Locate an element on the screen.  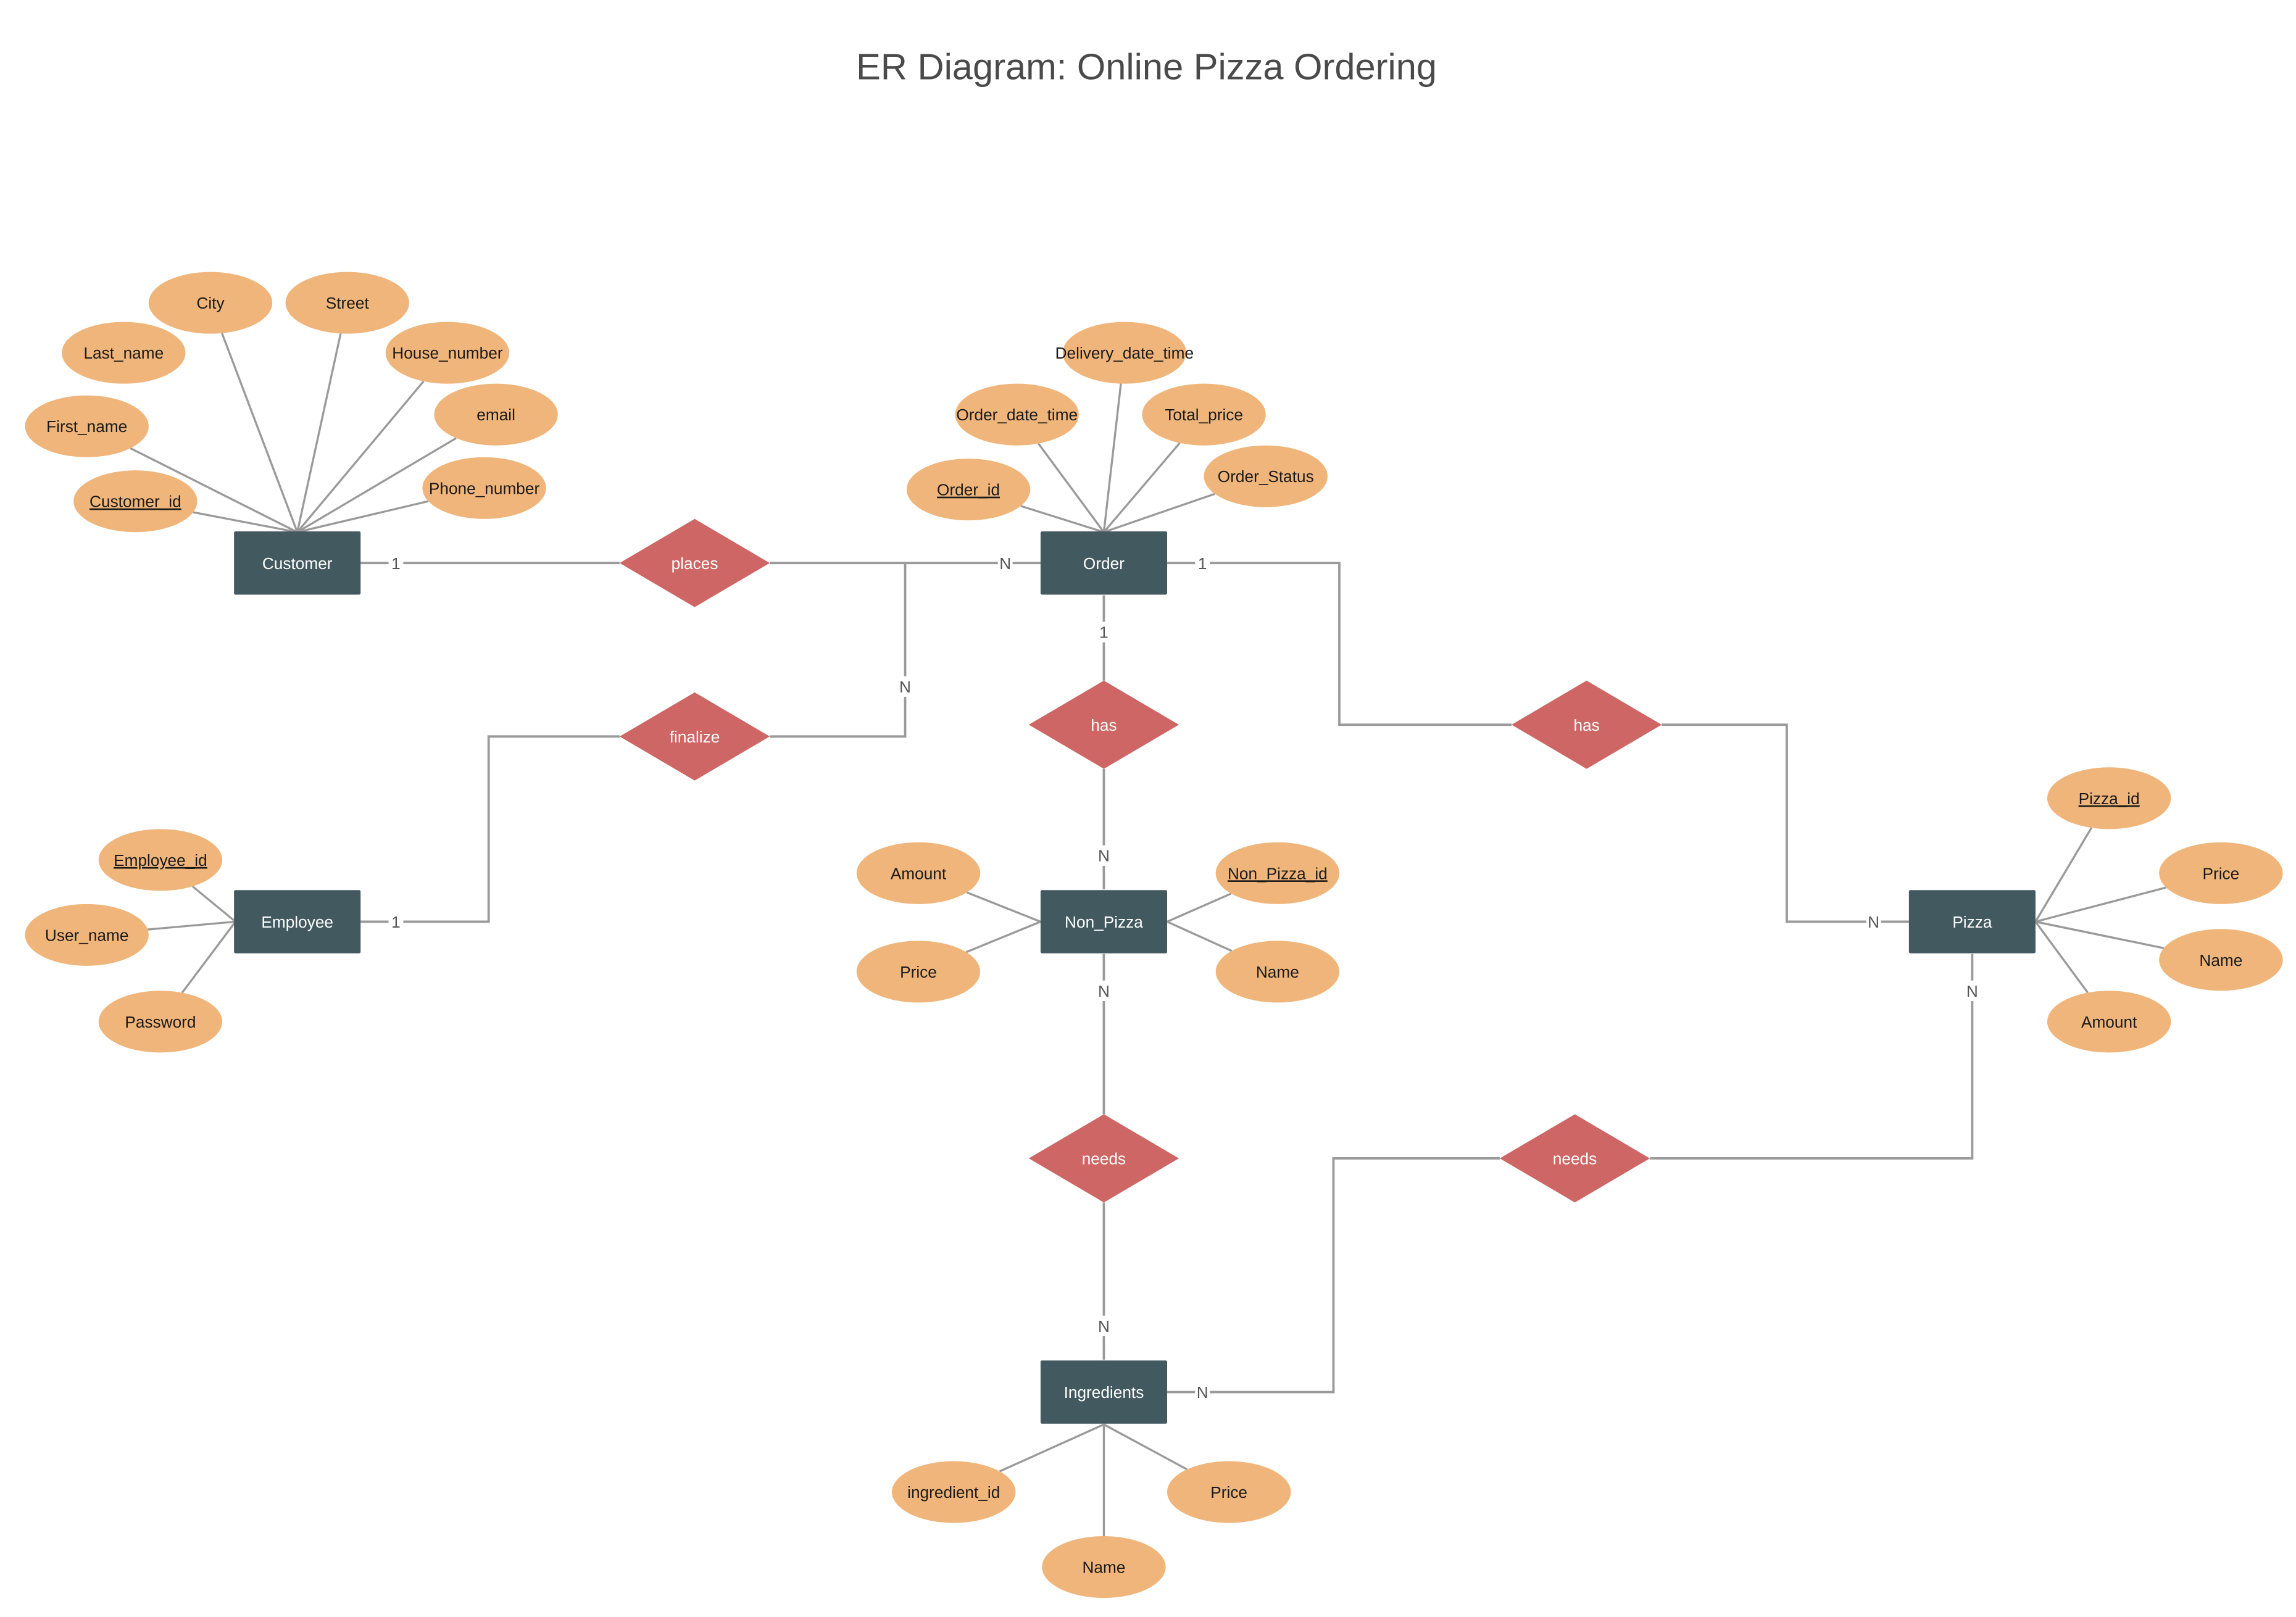
entity-label: Order is located at coordinates (1104, 563).